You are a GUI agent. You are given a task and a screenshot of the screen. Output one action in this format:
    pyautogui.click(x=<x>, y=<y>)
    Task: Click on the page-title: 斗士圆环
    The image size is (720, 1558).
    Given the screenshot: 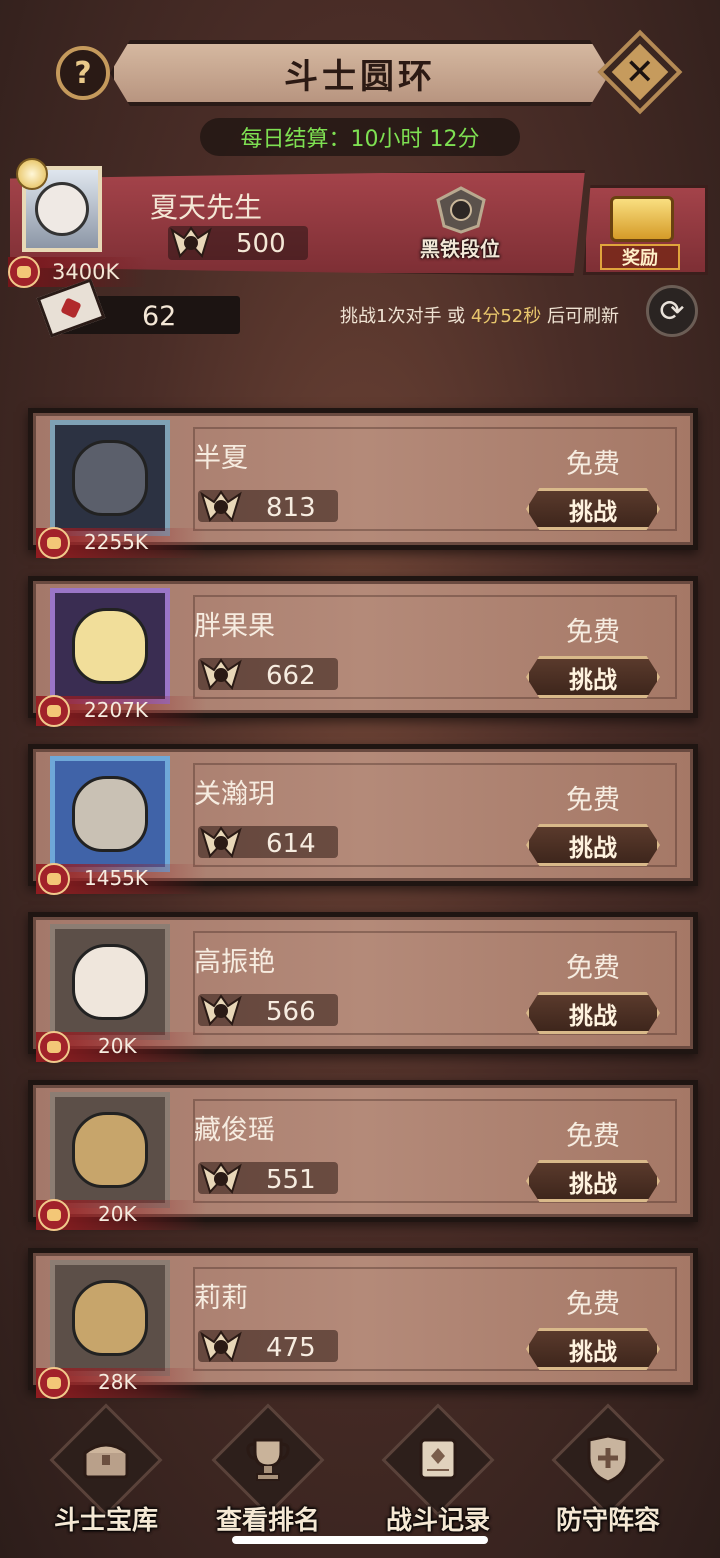 What is the action you would take?
    pyautogui.click(x=360, y=76)
    